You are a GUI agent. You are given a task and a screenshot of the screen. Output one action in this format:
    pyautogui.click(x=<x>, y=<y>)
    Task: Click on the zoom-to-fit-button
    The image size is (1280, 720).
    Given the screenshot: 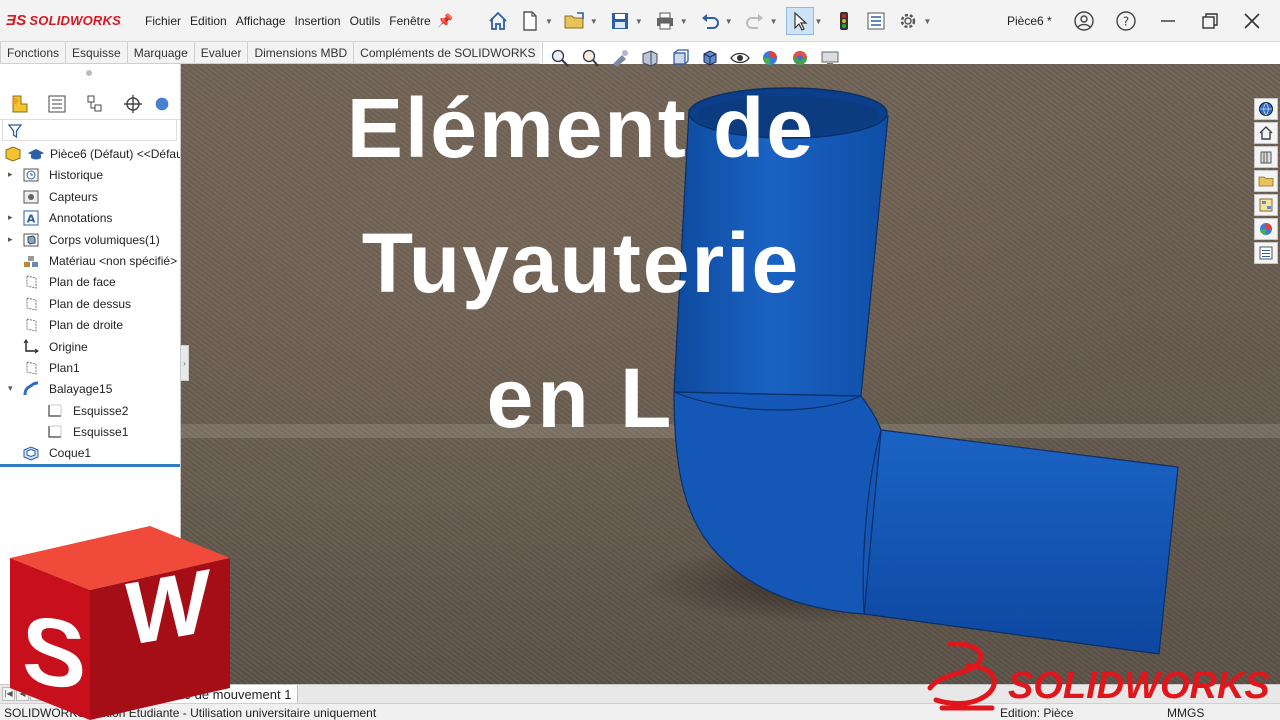 What is the action you would take?
    pyautogui.click(x=560, y=58)
    